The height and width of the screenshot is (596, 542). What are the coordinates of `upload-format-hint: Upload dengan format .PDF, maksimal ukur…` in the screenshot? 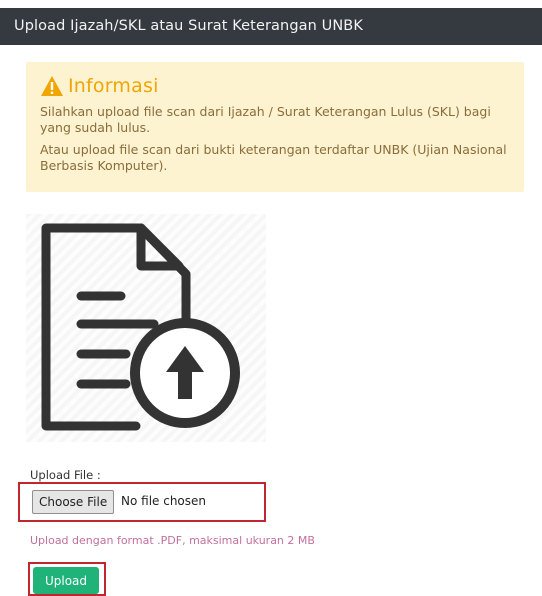 It's located at (172, 540).